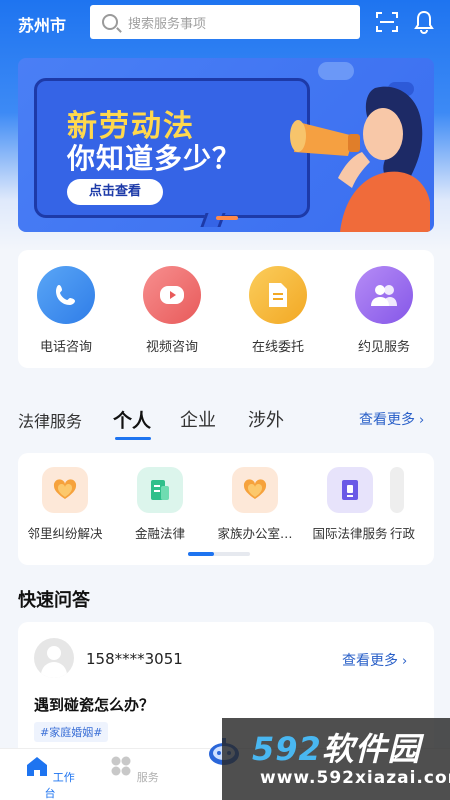  Describe the element at coordinates (54, 600) in the screenshot. I see `qa-section-title: 快速问答` at that location.